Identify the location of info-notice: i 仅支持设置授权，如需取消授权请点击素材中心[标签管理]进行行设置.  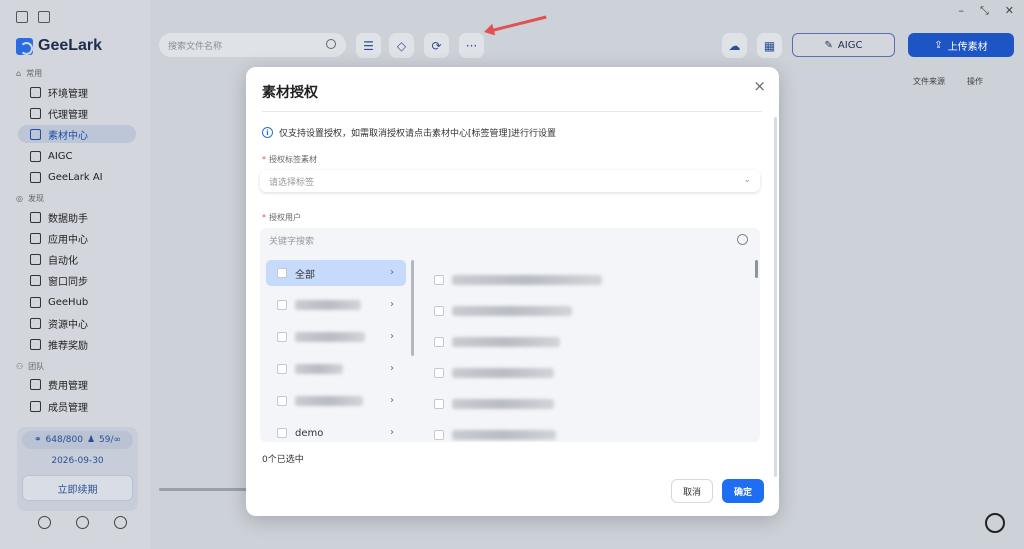
(409, 132).